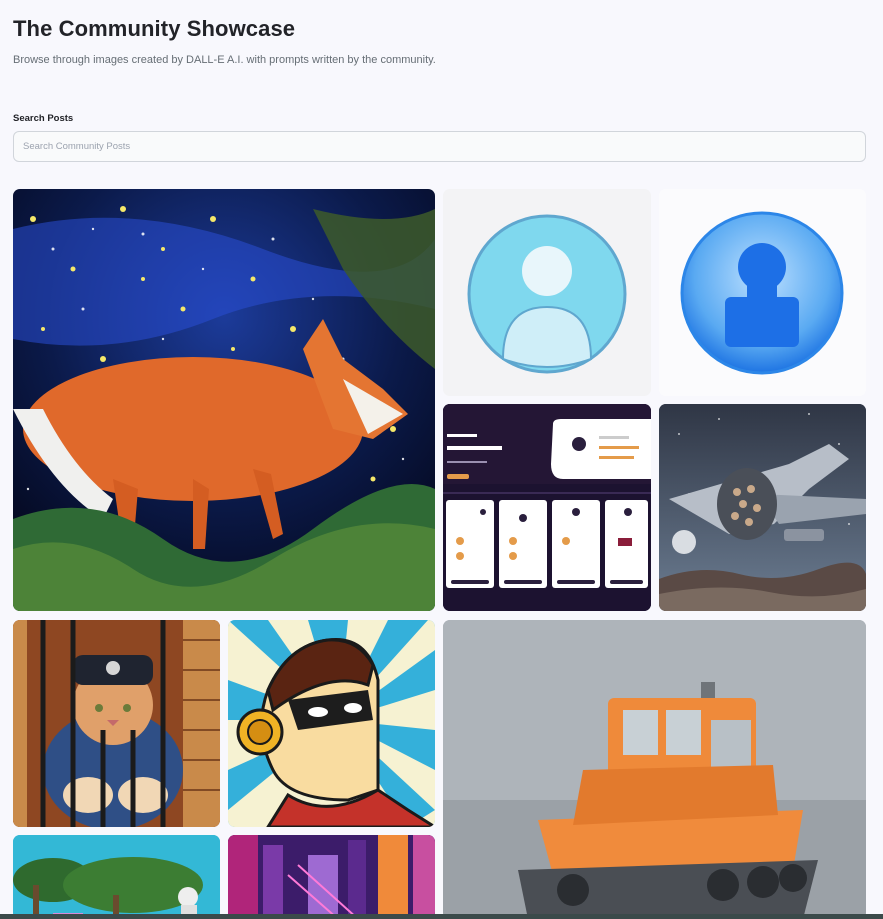 The image size is (883, 919). I want to click on gallery-card-neon-city, so click(331, 877).